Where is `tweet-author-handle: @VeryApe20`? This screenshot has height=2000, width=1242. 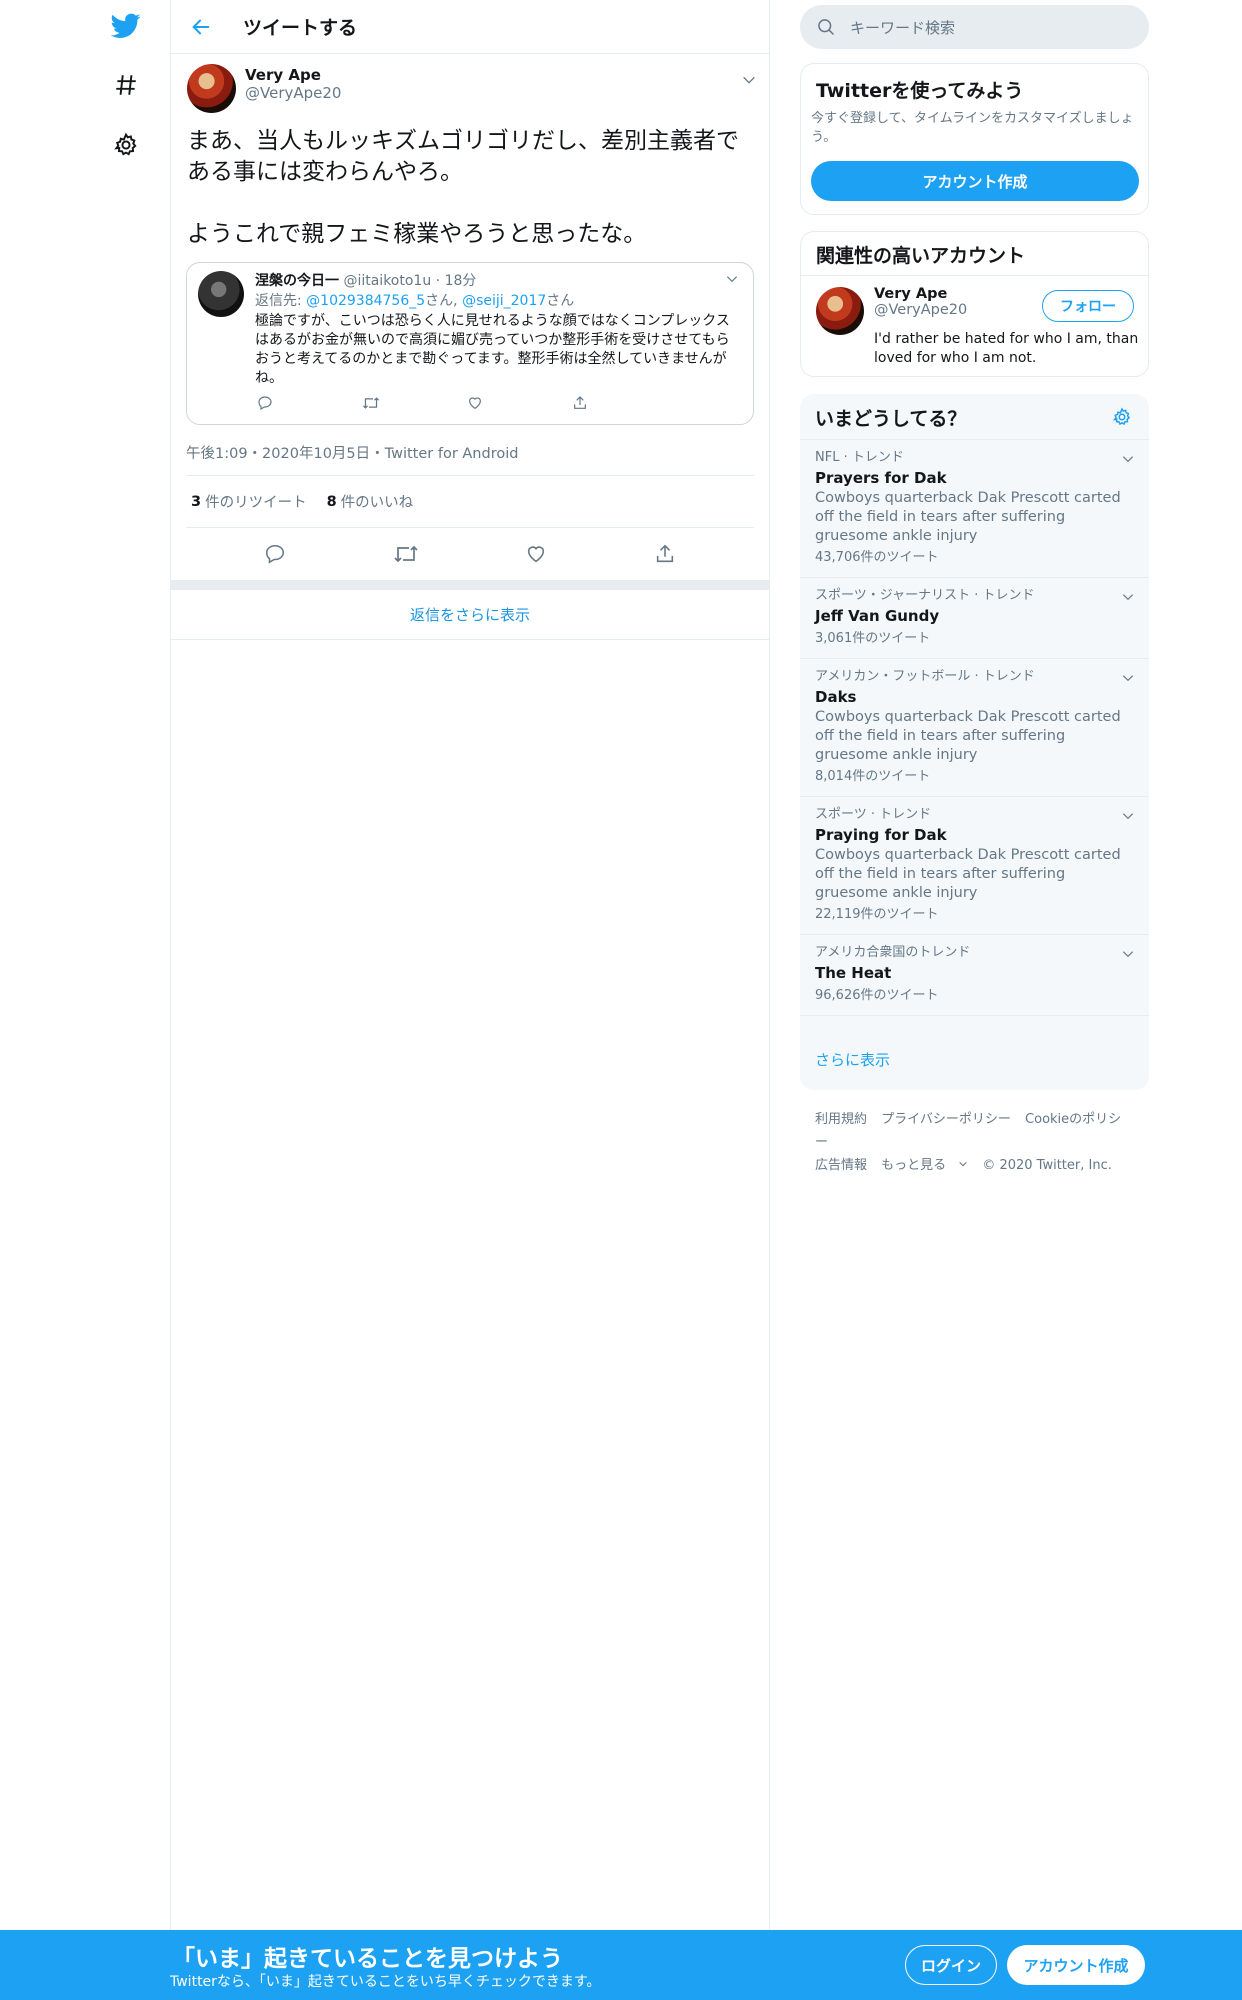 tweet-author-handle: @VeryApe20 is located at coordinates (293, 93).